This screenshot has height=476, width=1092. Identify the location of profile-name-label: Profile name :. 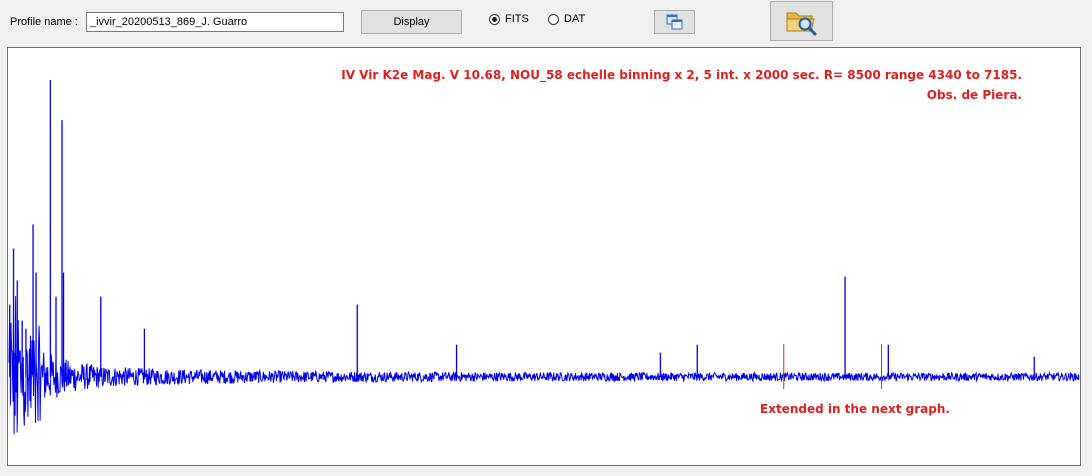
(44, 22).